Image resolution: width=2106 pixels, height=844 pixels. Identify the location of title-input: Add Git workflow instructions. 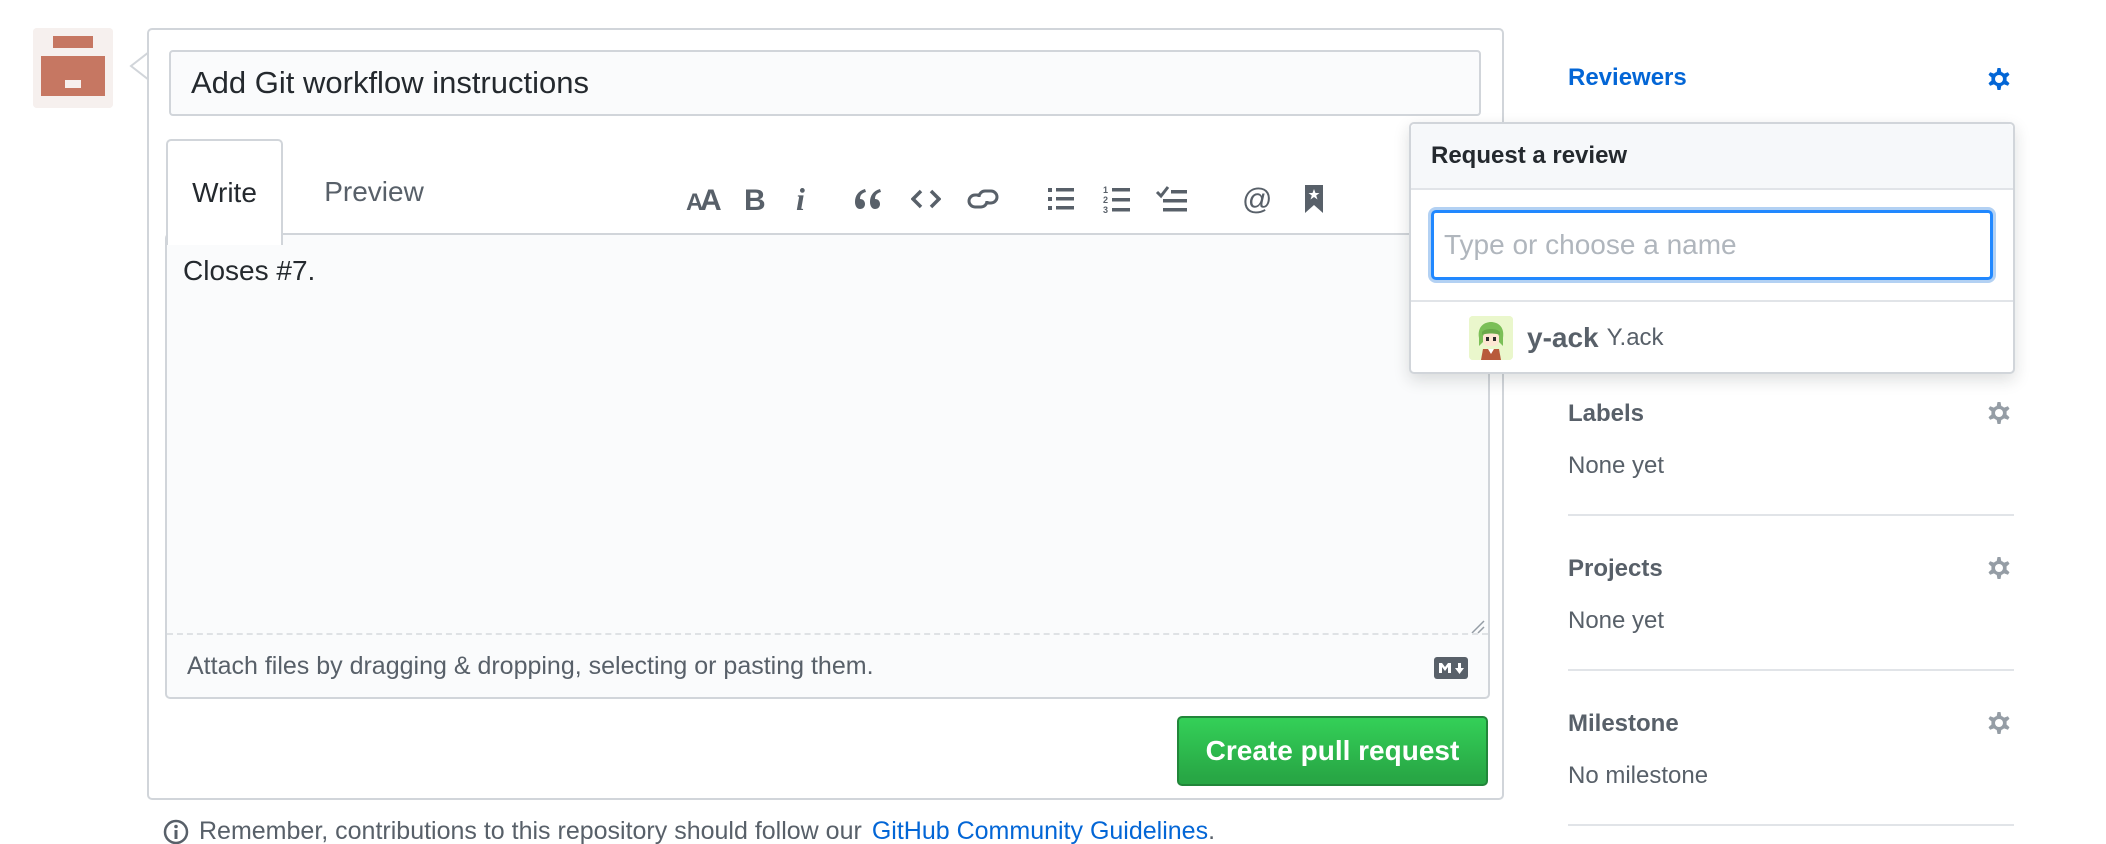
(825, 83).